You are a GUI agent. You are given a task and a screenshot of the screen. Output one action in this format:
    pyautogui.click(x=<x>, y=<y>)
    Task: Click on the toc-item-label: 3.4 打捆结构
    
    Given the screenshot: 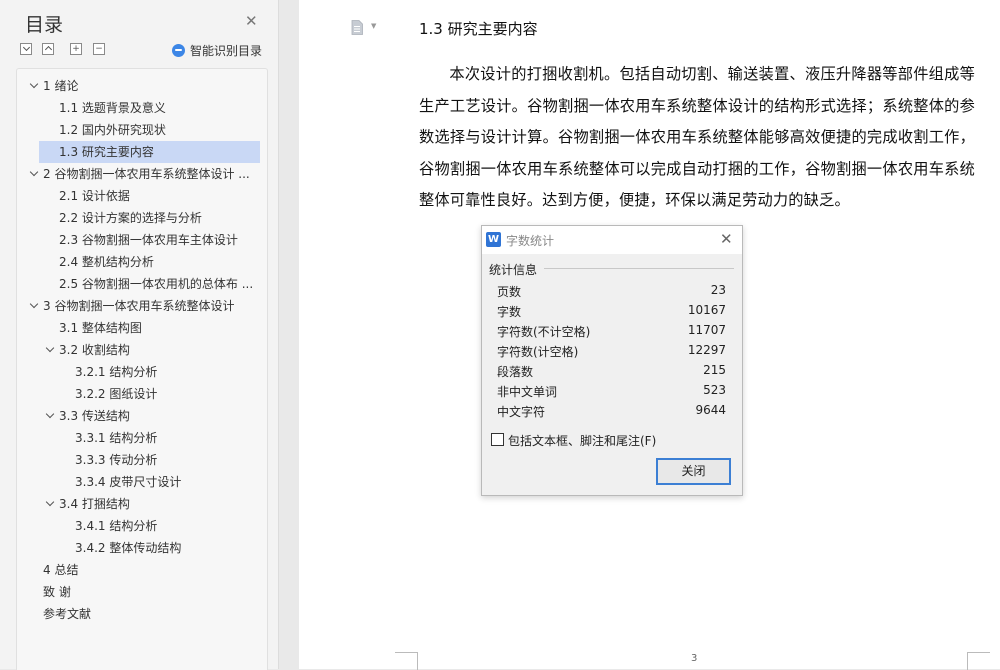 What is the action you would take?
    pyautogui.click(x=94, y=504)
    